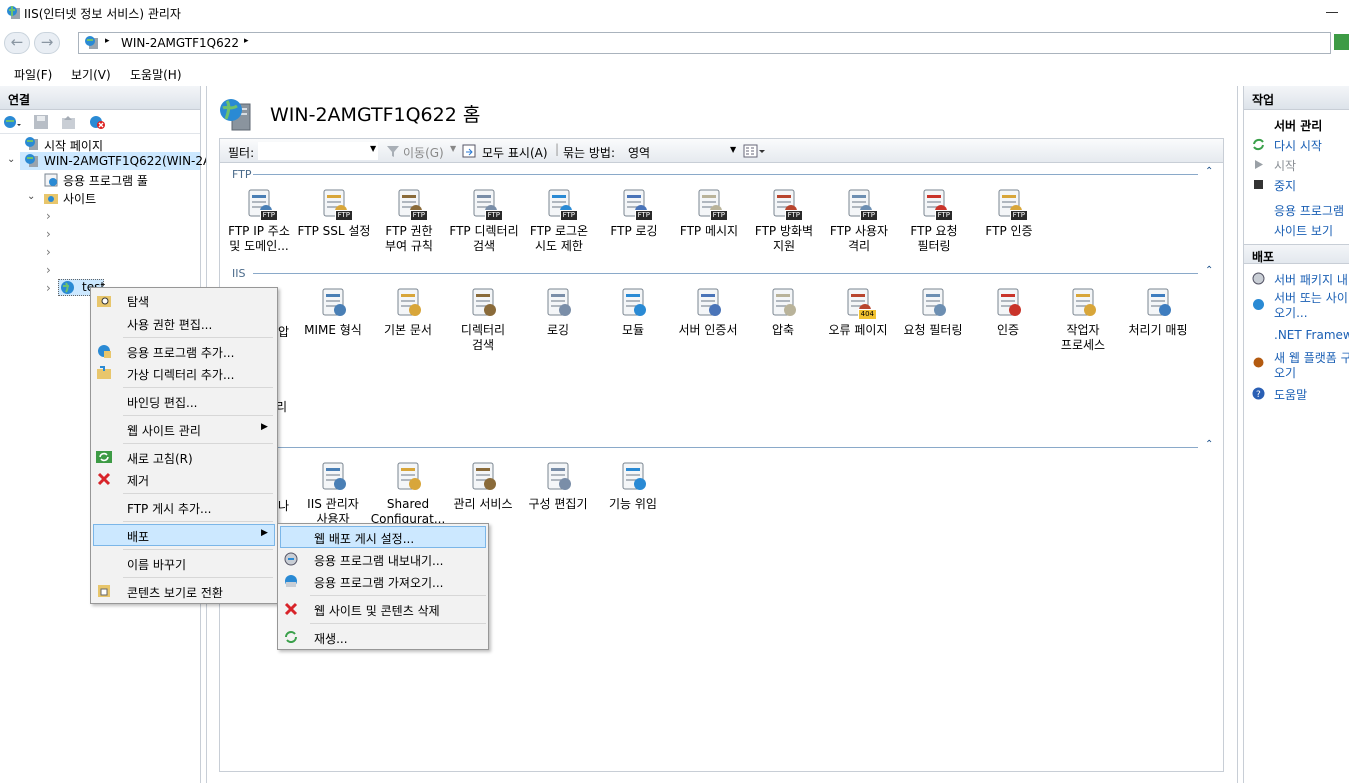  I want to click on menu-deploy: 배포, so click(138, 536).